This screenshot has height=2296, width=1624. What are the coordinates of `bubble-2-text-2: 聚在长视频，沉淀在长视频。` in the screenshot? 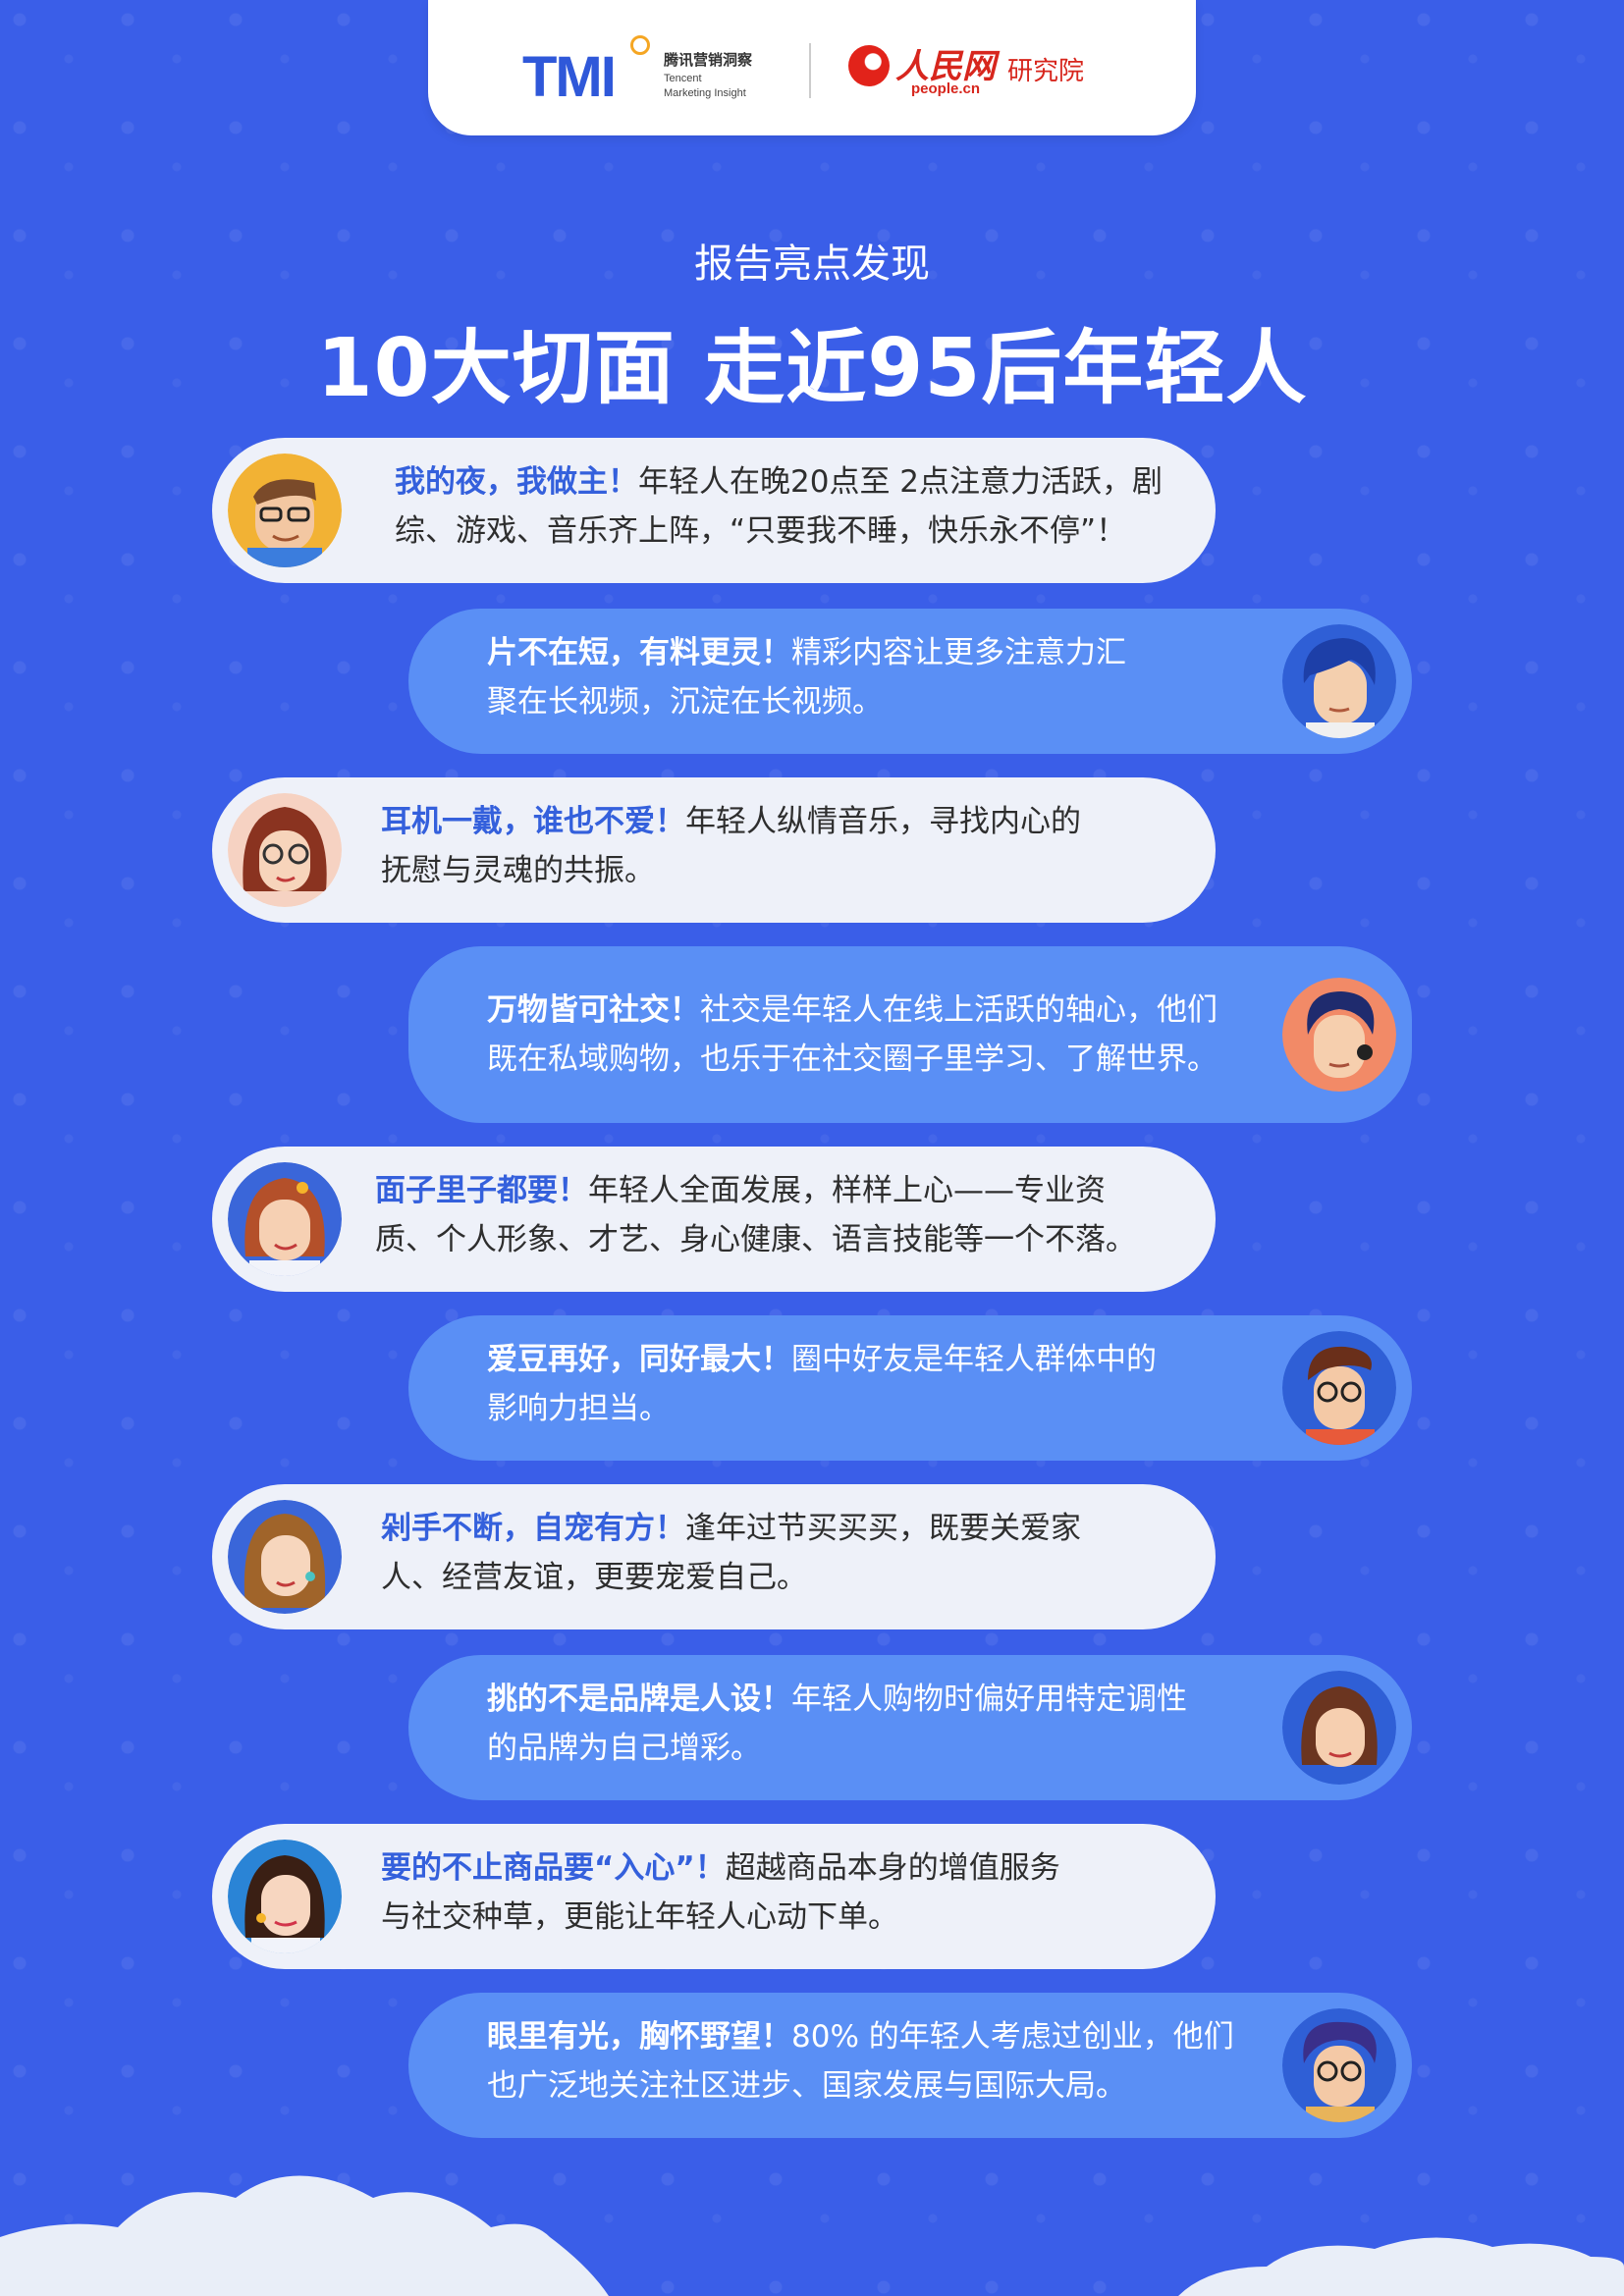 It's located at (685, 702).